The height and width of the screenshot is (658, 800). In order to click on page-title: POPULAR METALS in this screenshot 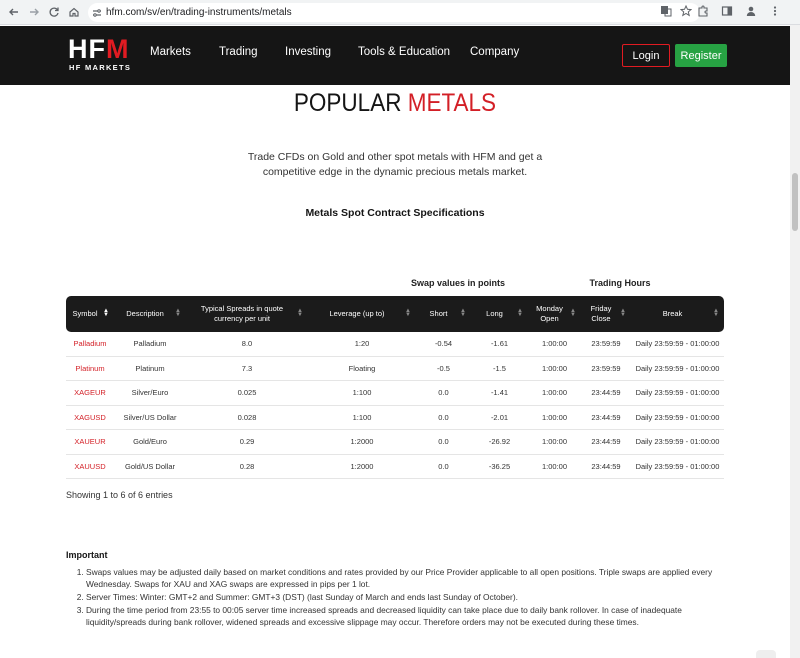, I will do `click(395, 103)`.